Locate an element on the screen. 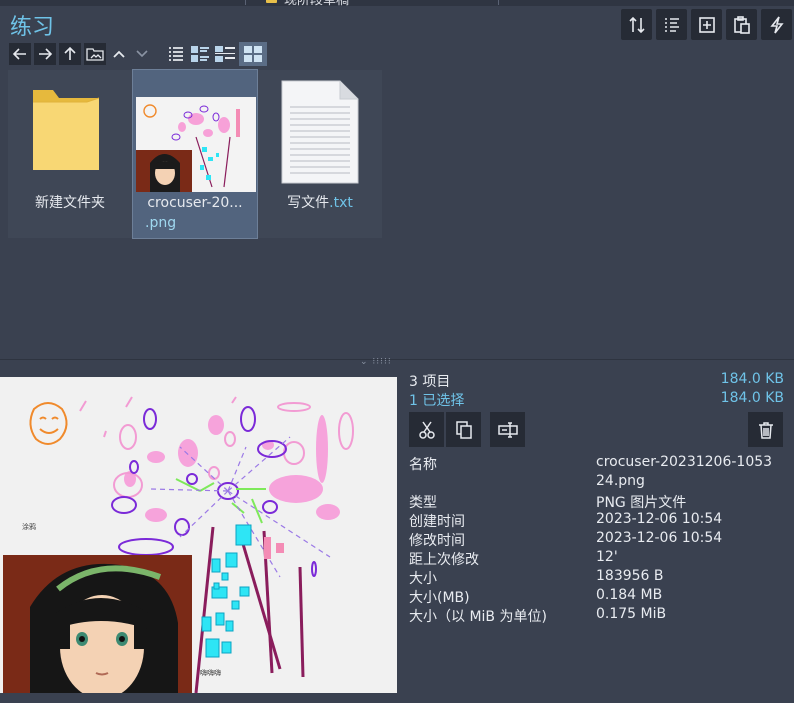 This screenshot has height=703, width=794. grid-view-button is located at coordinates (253, 54).